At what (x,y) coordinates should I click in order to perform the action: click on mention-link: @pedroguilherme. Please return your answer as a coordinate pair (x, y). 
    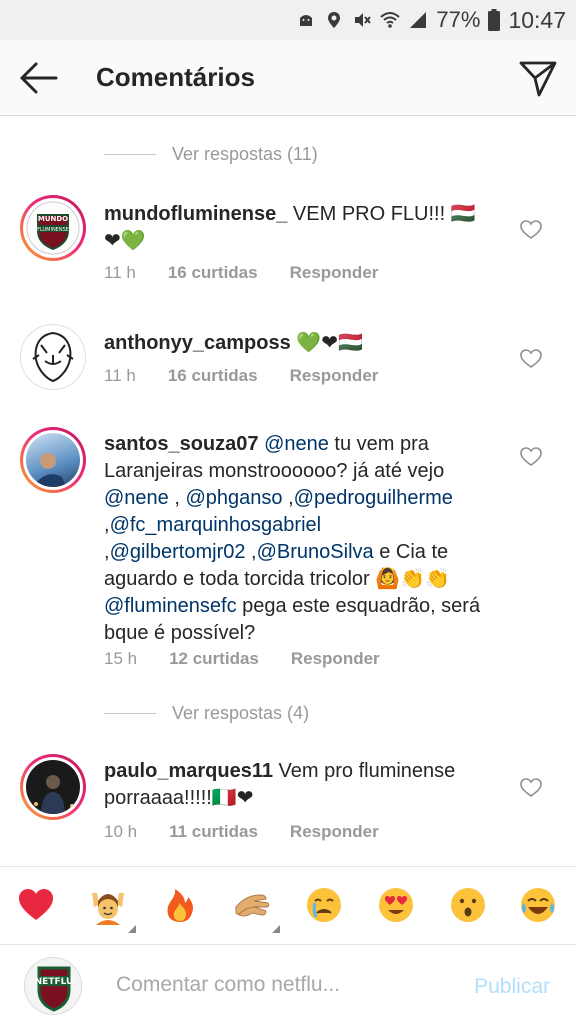
    Looking at the image, I should click on (373, 498).